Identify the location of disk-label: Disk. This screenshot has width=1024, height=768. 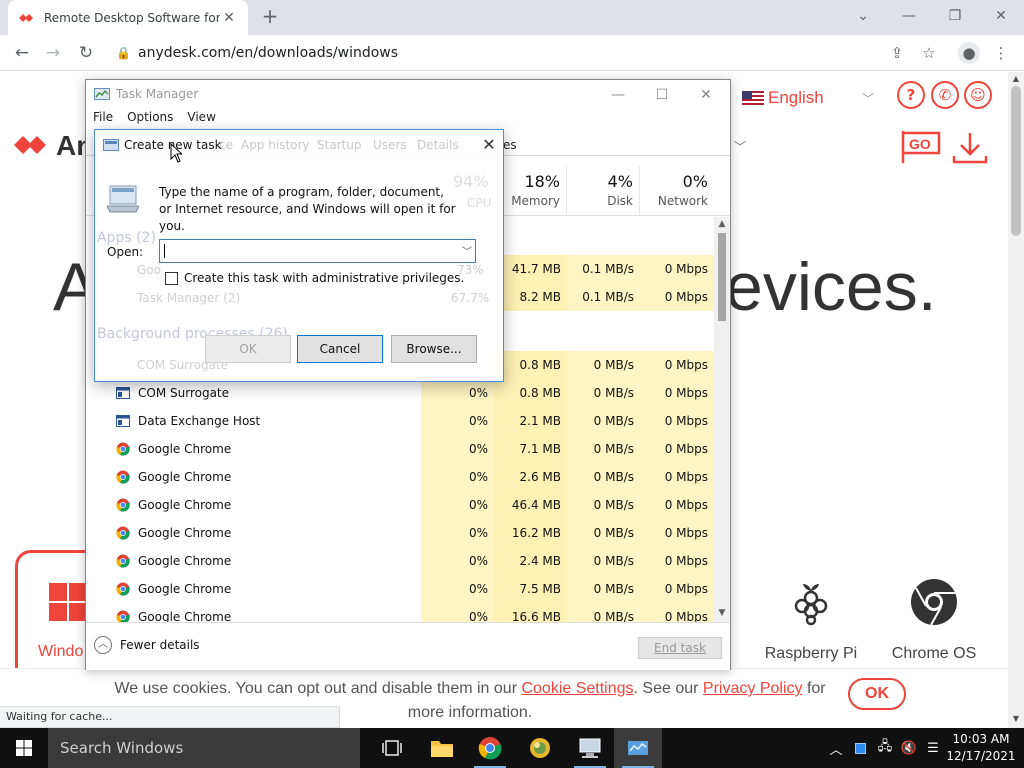
(620, 201).